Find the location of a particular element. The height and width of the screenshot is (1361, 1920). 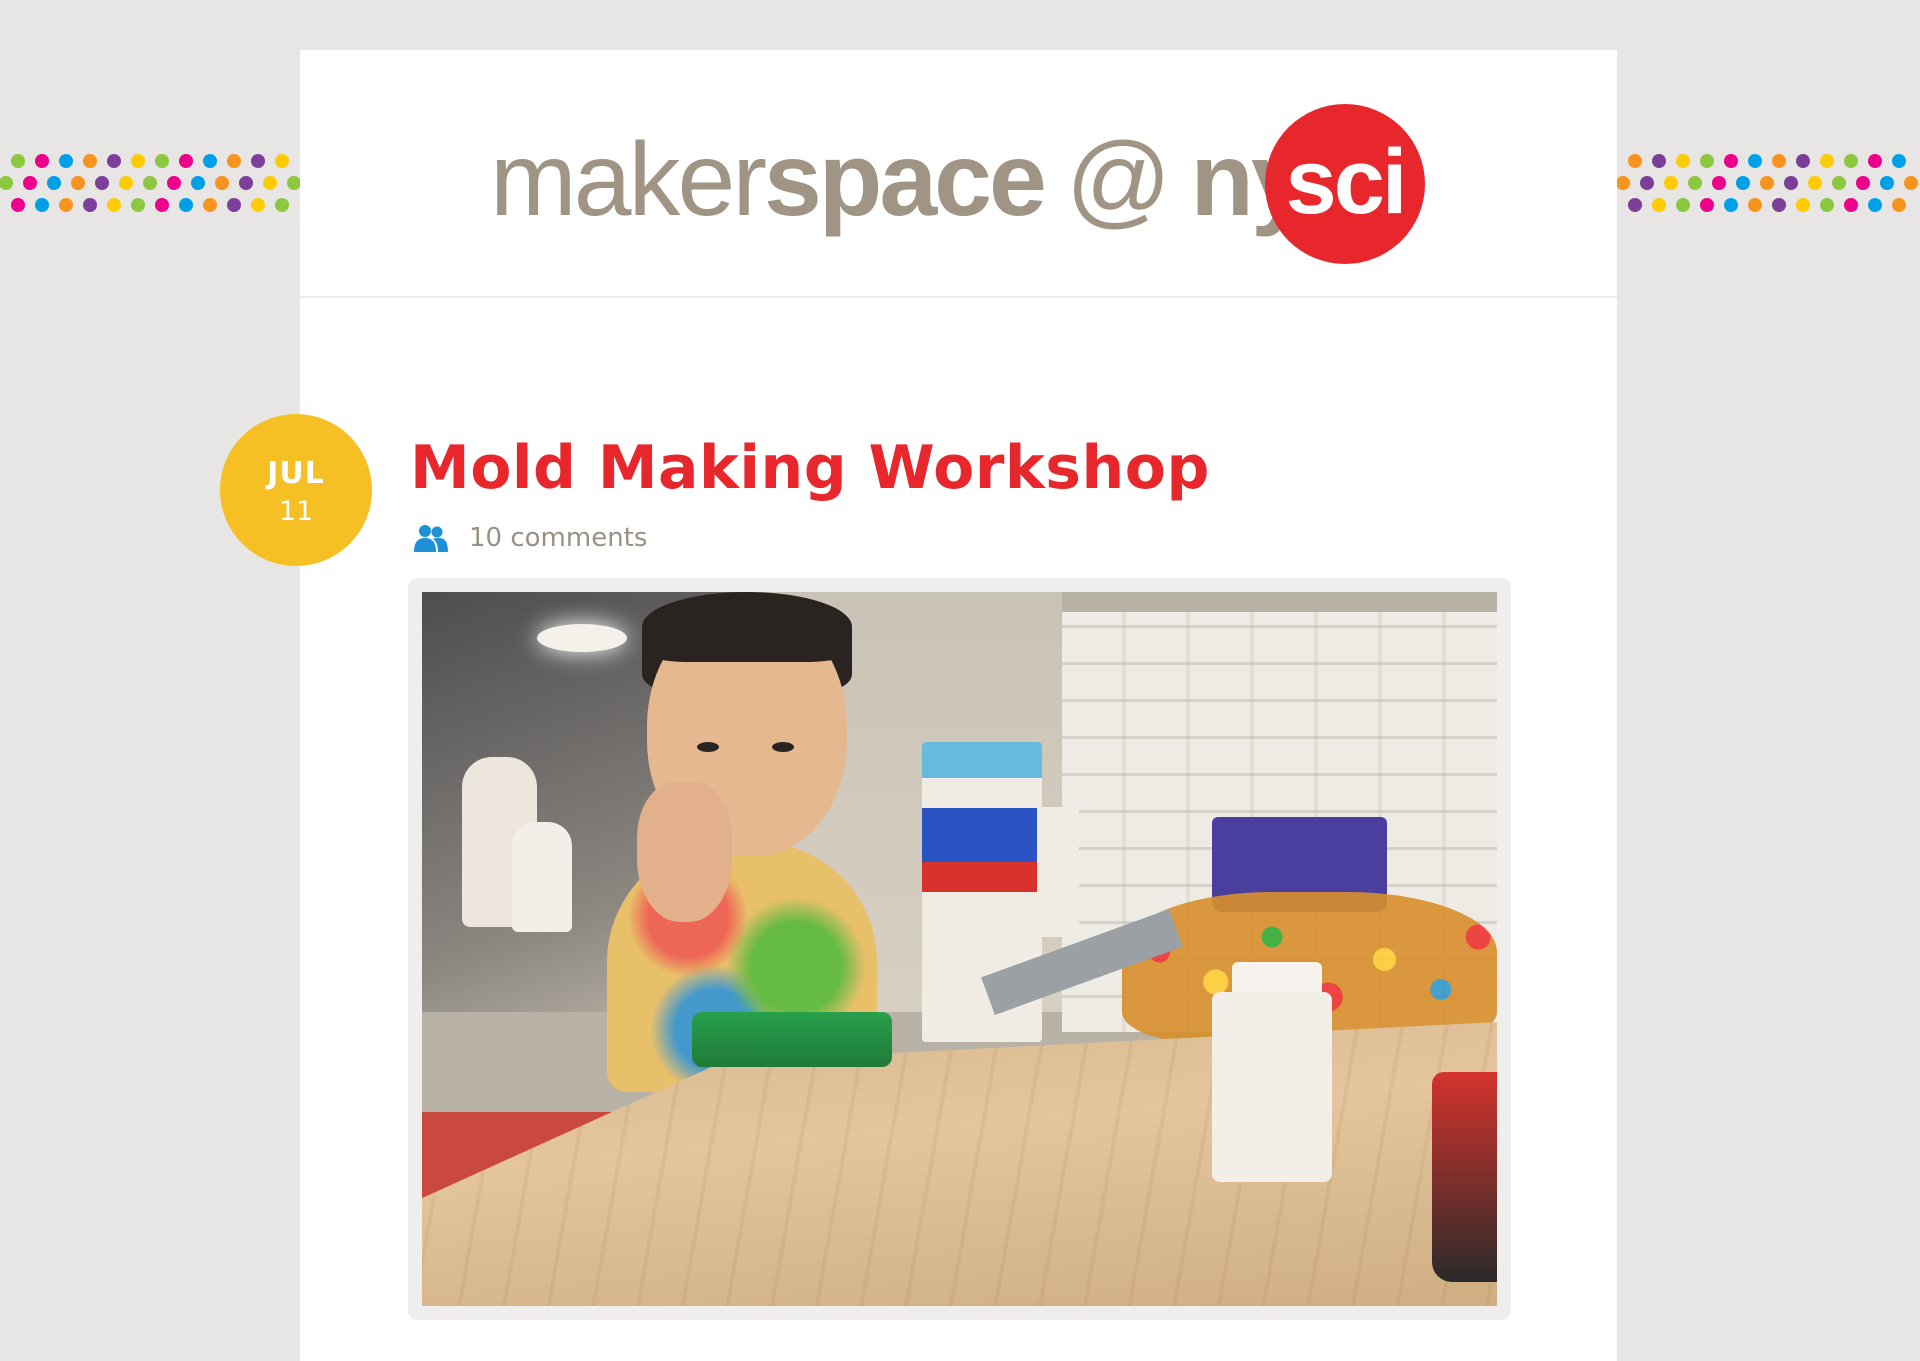

site-header: makerspace @ ny sci is located at coordinates (958, 174).